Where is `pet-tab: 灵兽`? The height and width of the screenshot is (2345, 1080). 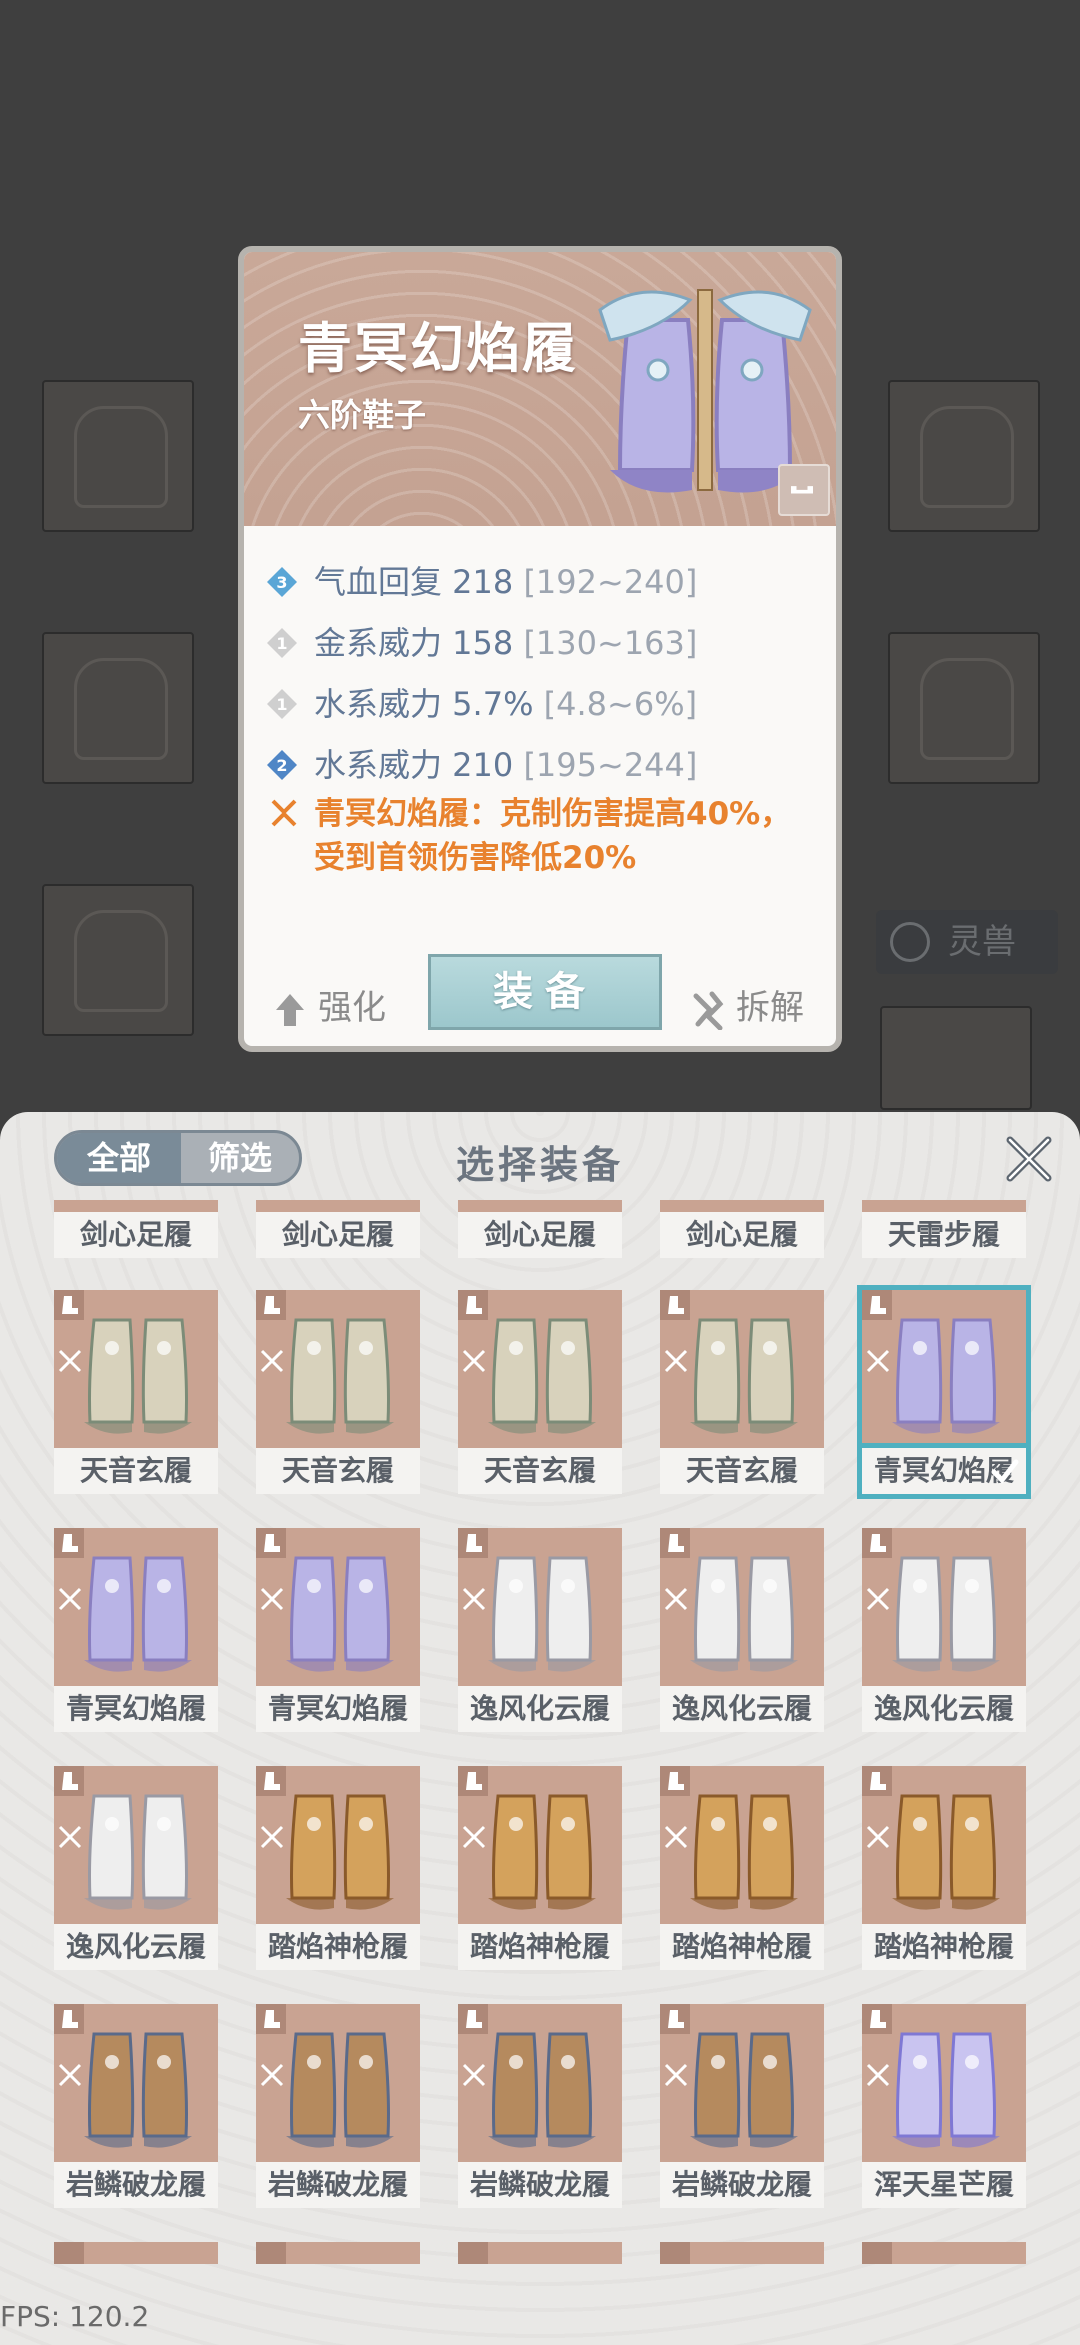
pet-tab: 灵兽 is located at coordinates (967, 942).